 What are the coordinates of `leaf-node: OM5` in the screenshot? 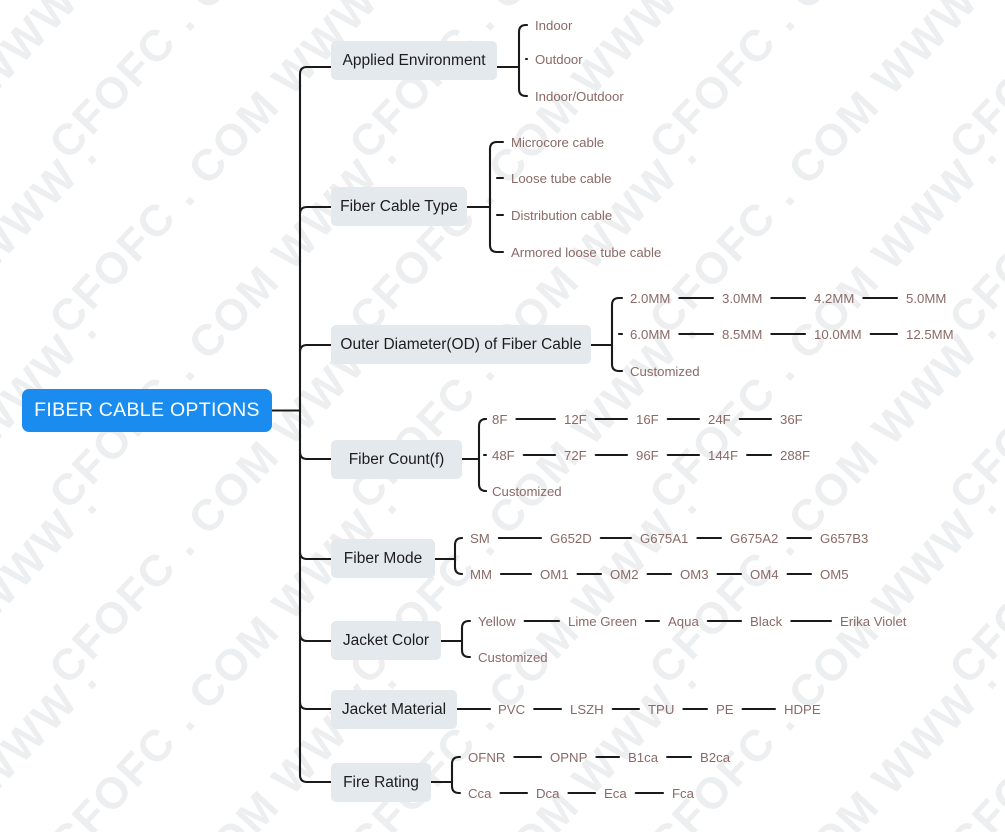 It's located at (834, 574).